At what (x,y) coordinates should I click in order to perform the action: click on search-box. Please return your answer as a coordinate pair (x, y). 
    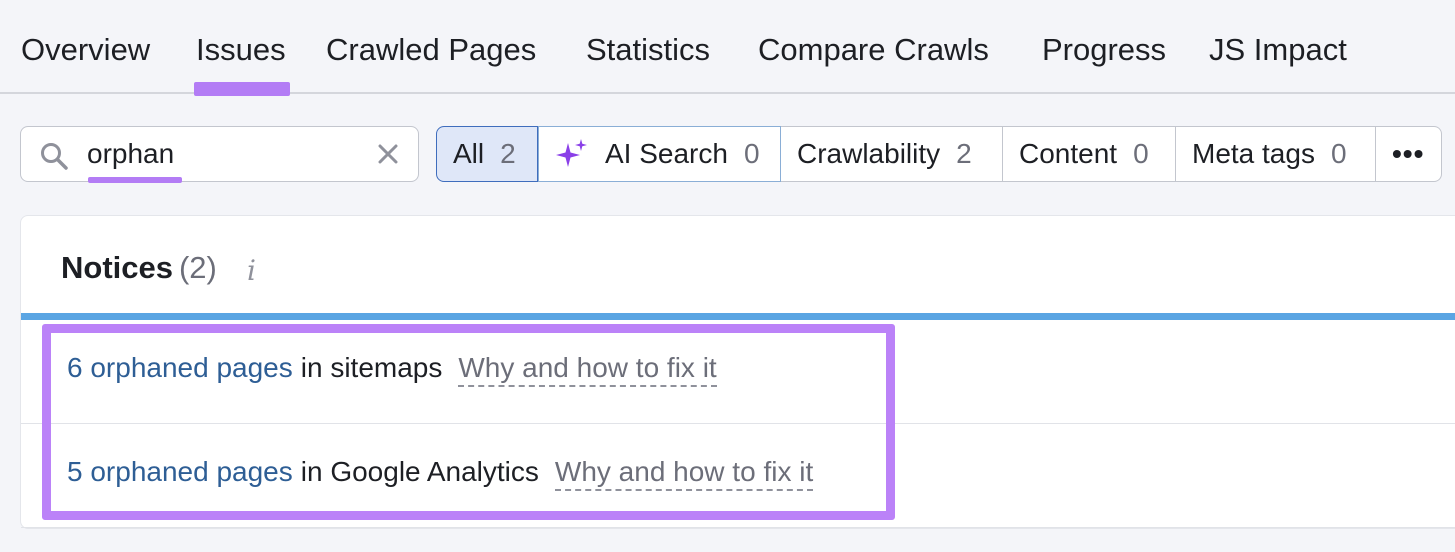
    Looking at the image, I should click on (219, 154).